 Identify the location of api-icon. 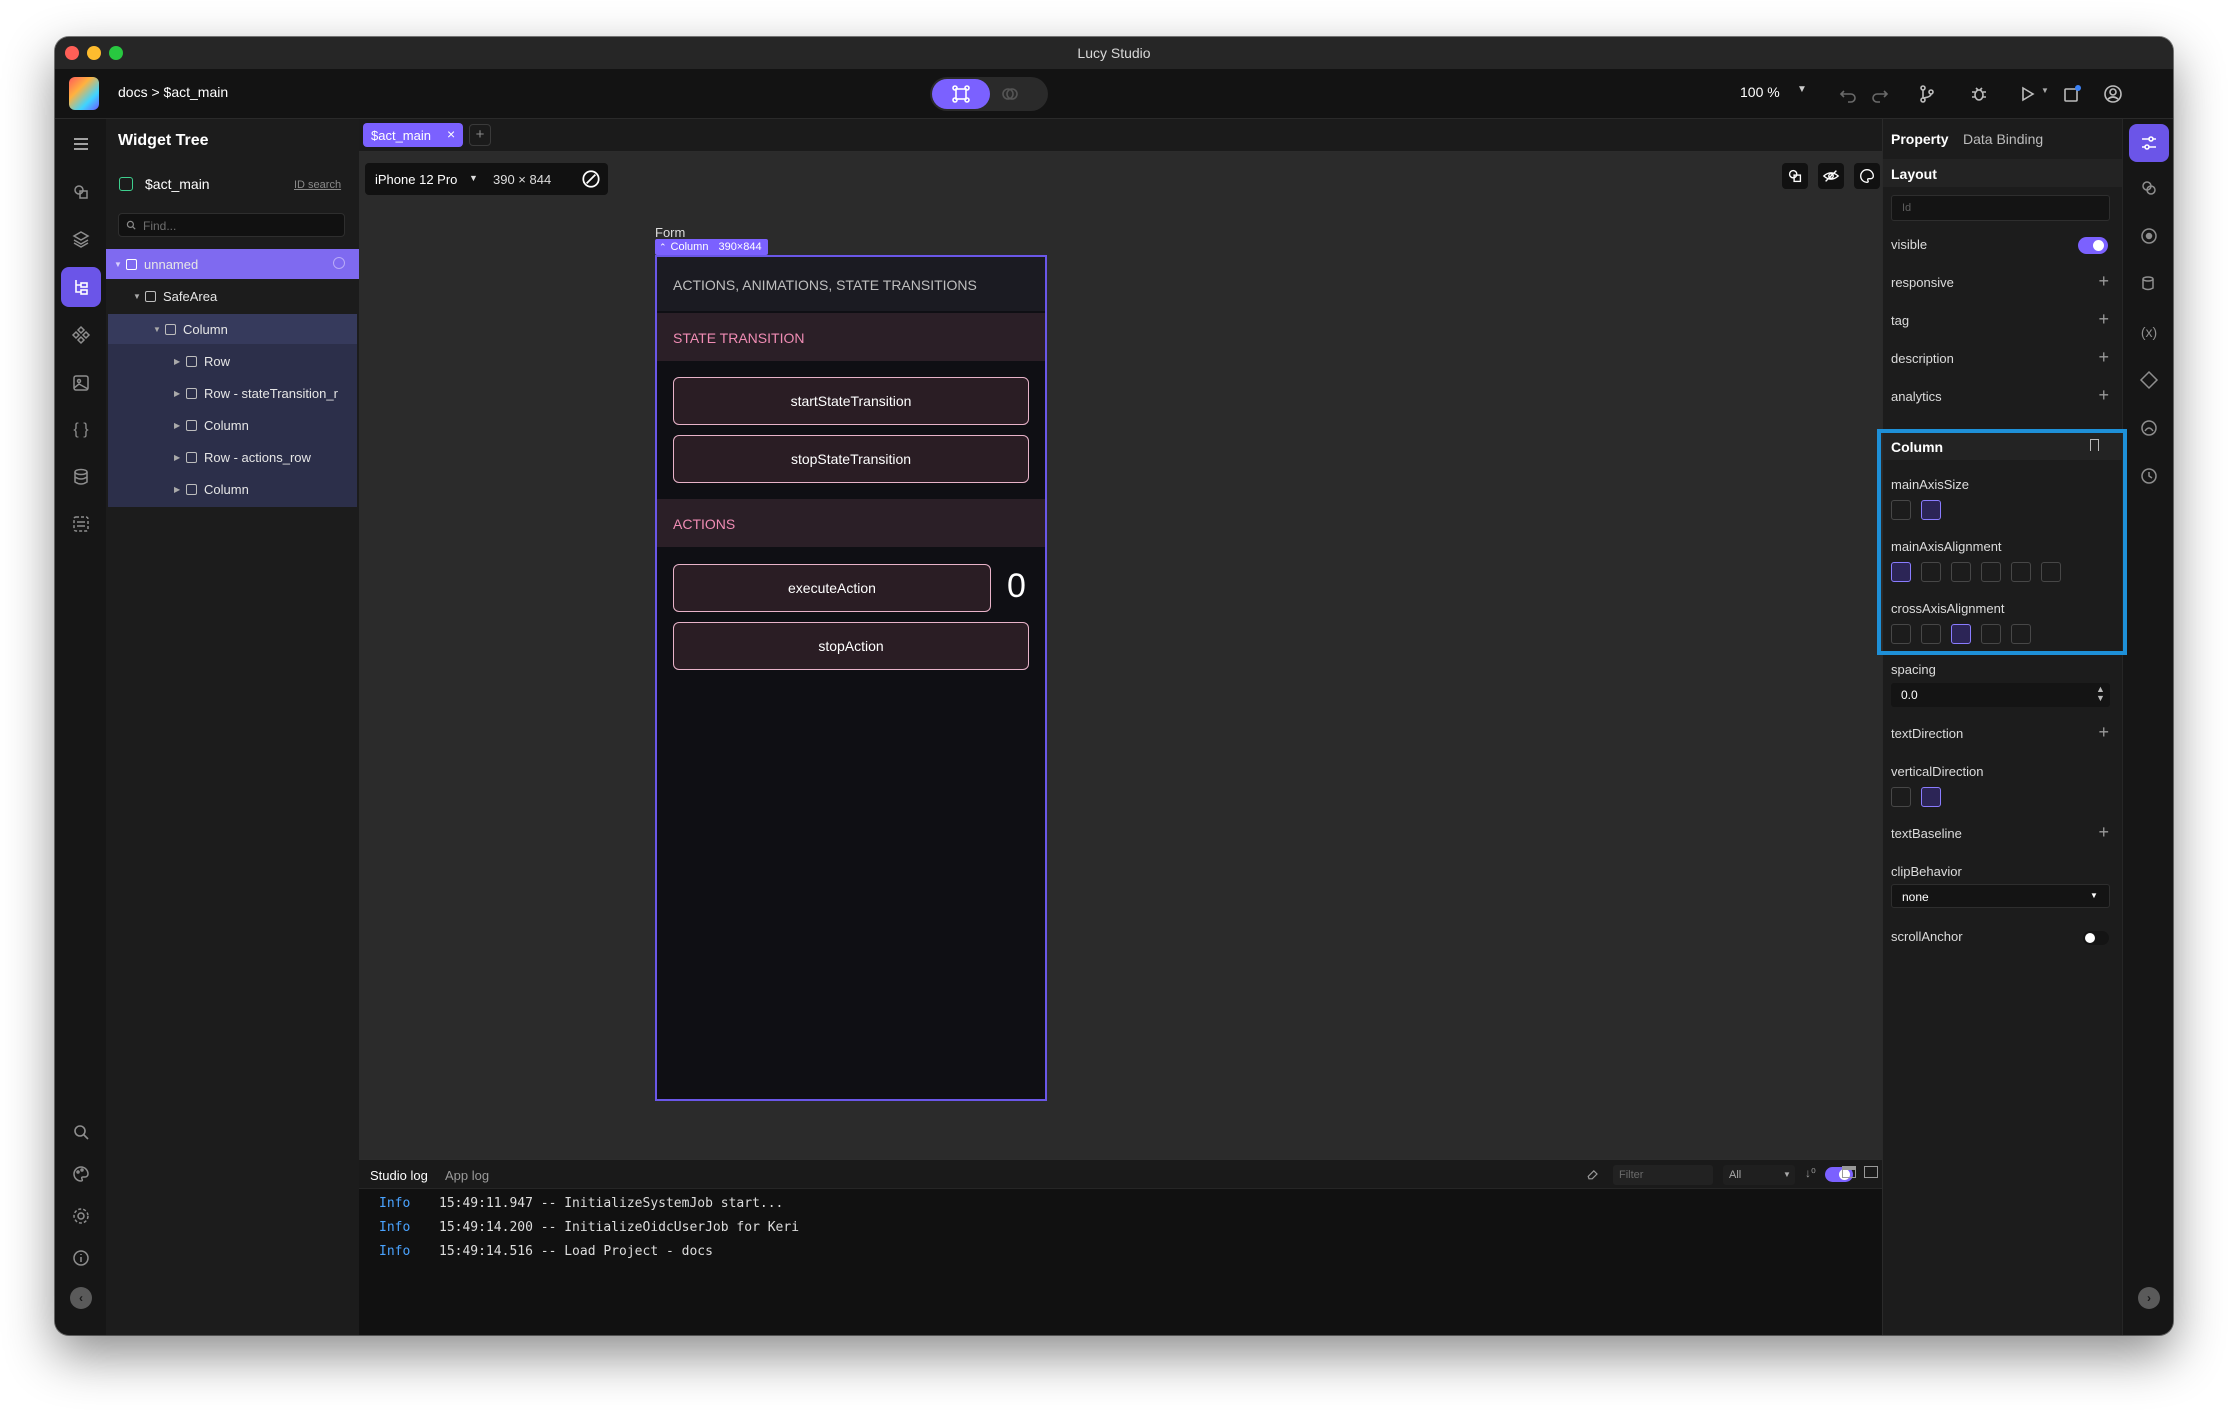
(81, 524).